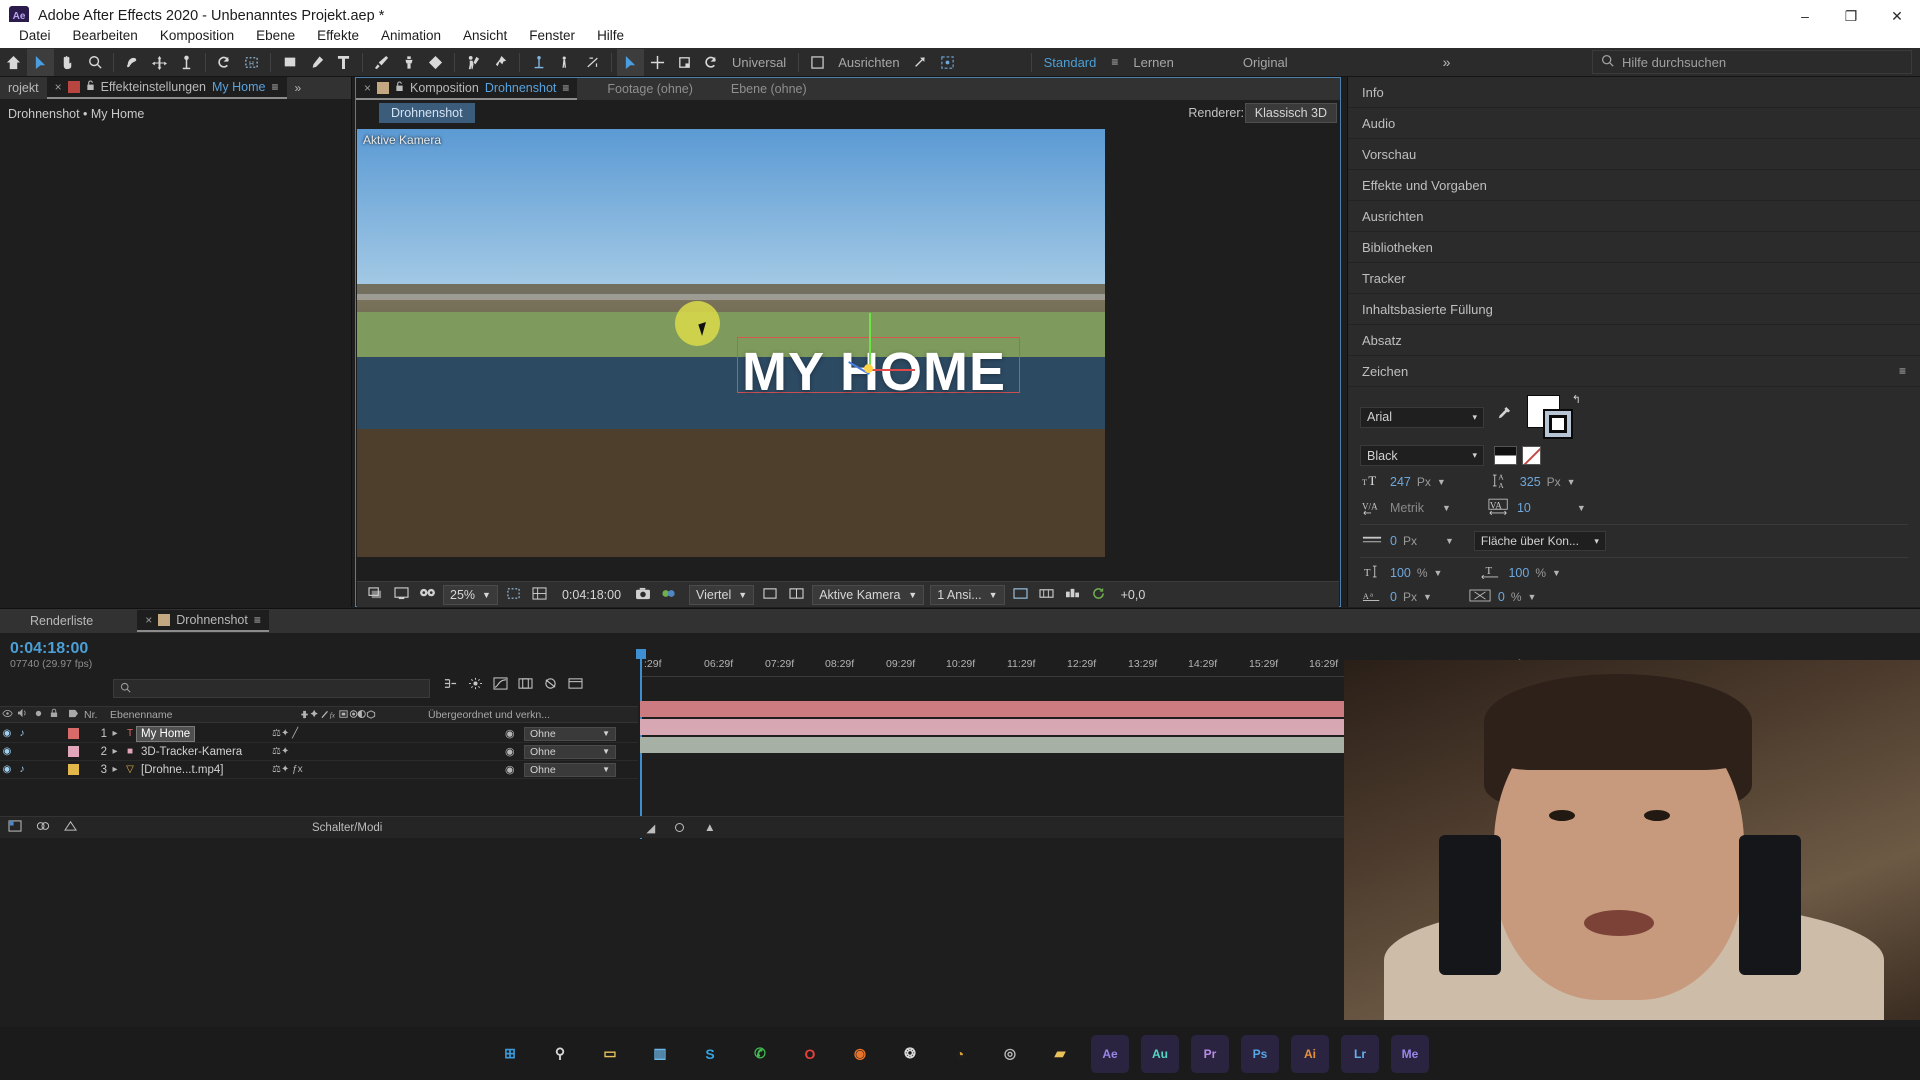 This screenshot has height=1080, width=1920. What do you see at coordinates (550, 685) in the screenshot?
I see `shy-layers-icon` at bounding box center [550, 685].